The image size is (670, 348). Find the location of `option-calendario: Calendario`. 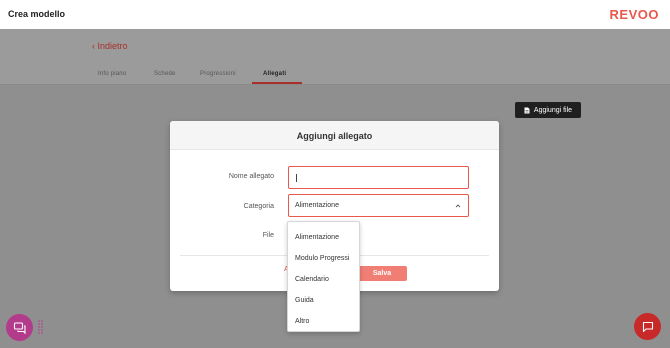

option-calendario: Calendario is located at coordinates (323, 279).